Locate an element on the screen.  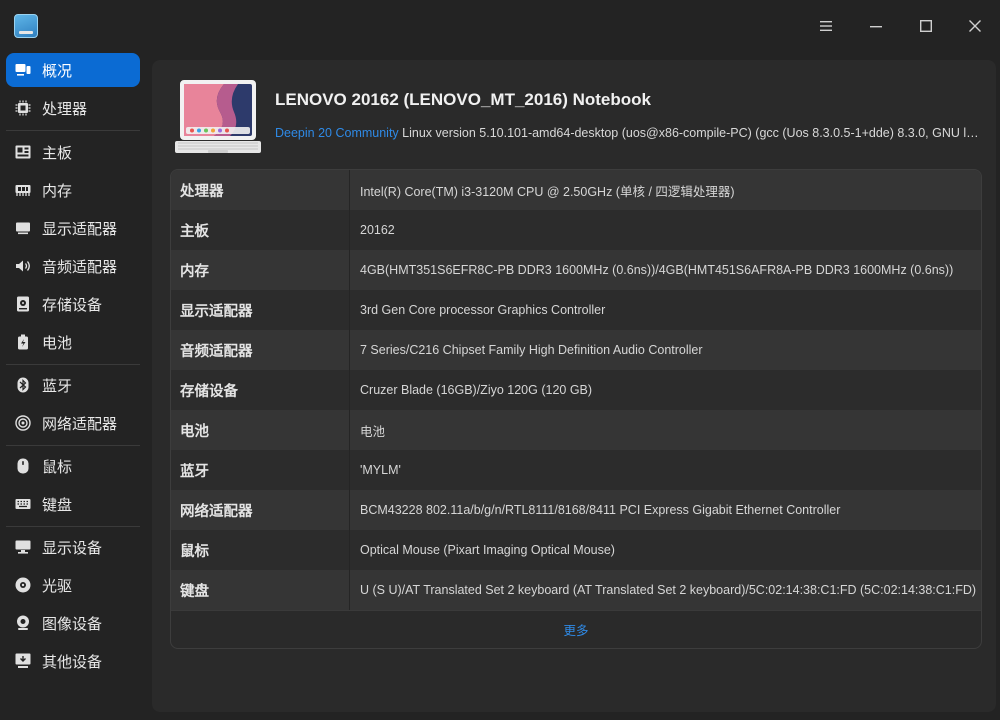
row-key: 网络适配器 is located at coordinates (260, 510).